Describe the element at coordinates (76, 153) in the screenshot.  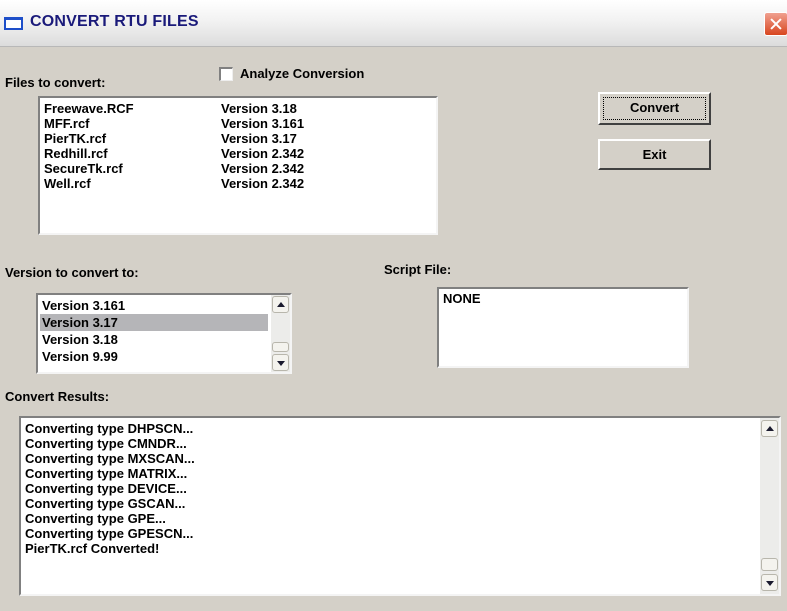
I see `file-name: Redhill.rcf` at that location.